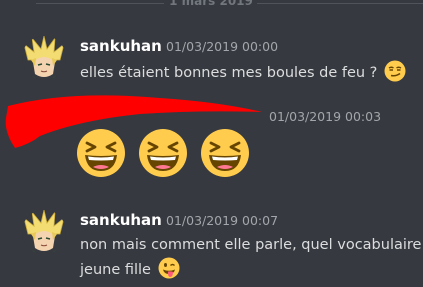  I want to click on divider-line-right, so click(340, 3).